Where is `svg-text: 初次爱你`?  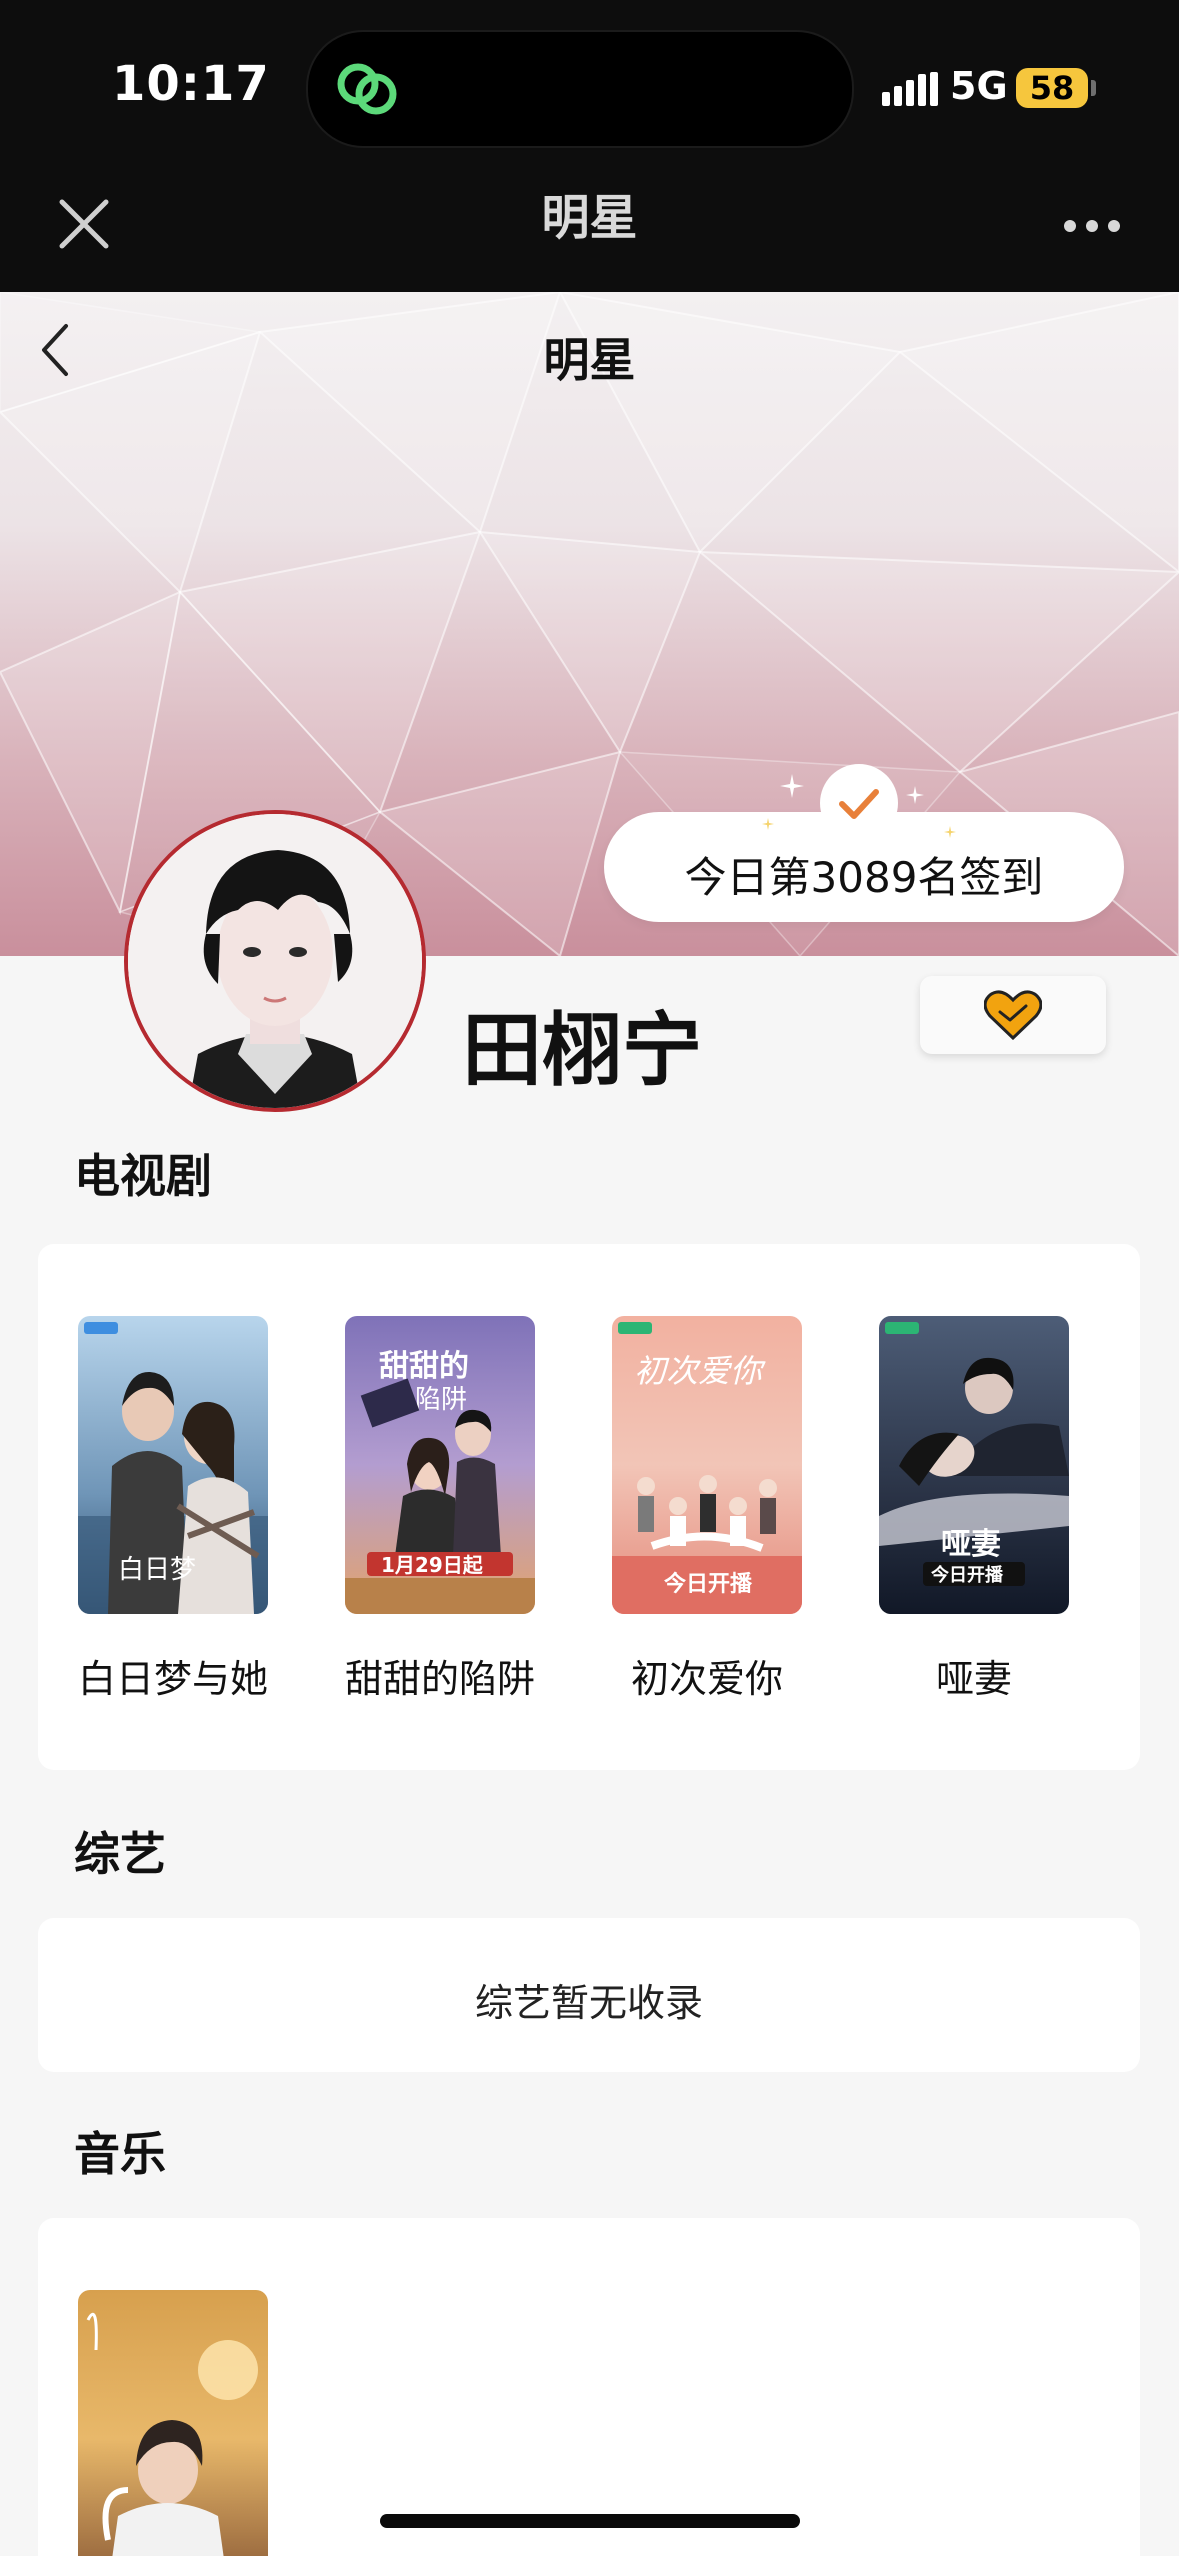 svg-text: 初次爱你 is located at coordinates (700, 1371).